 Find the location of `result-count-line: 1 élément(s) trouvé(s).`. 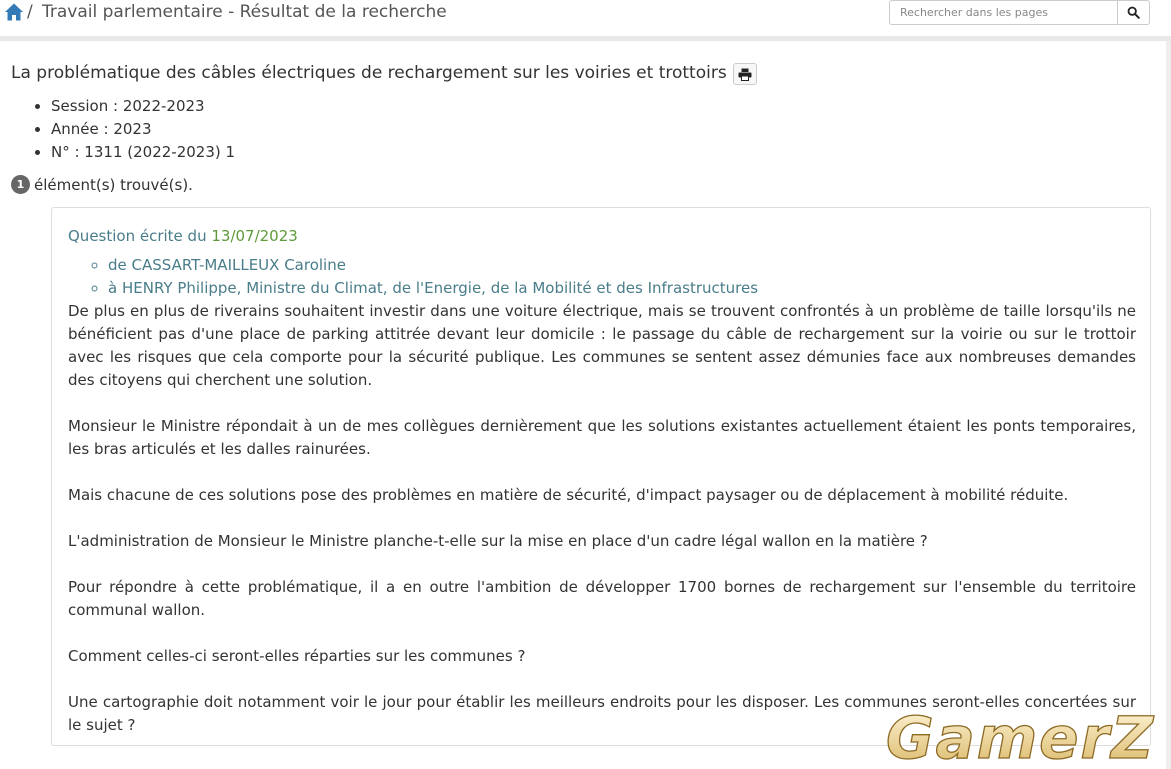

result-count-line: 1 élément(s) trouvé(s). is located at coordinates (102, 184).